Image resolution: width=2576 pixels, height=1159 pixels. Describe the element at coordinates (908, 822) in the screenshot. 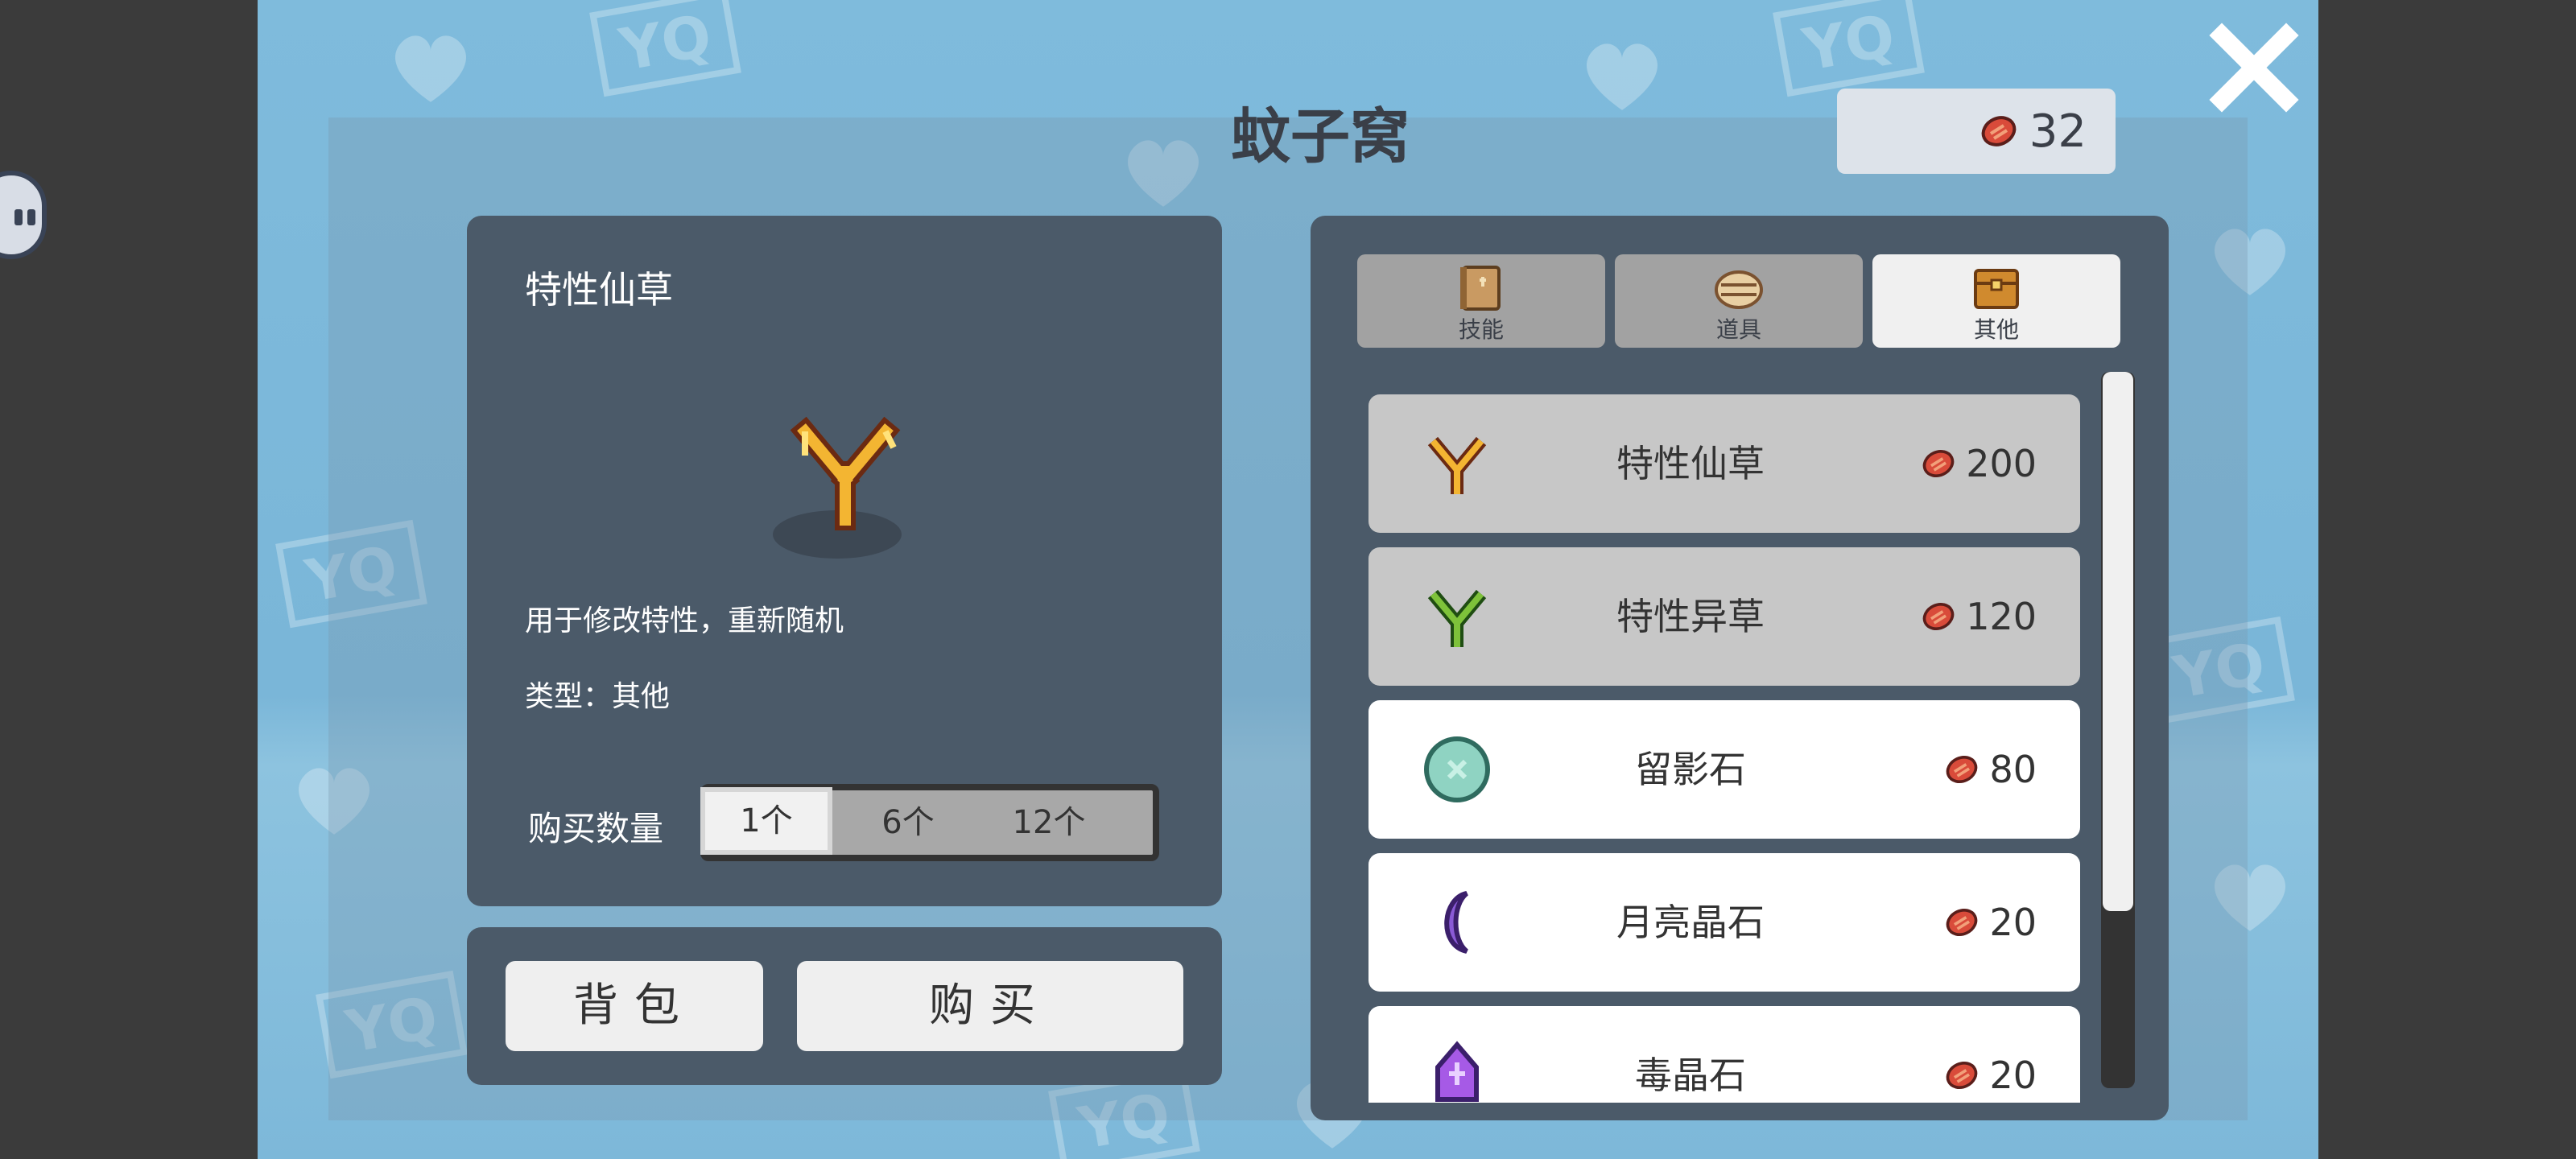

I see `quantity-option-6: 6个` at that location.